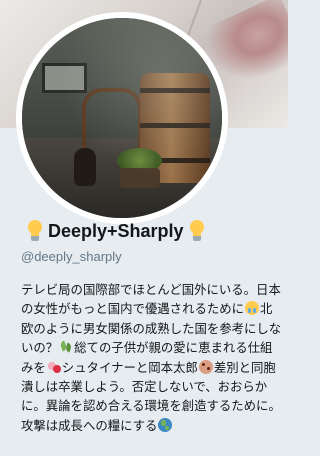 The height and width of the screenshot is (456, 320). I want to click on display-name-row: Deeply+Sharply, so click(116, 231).